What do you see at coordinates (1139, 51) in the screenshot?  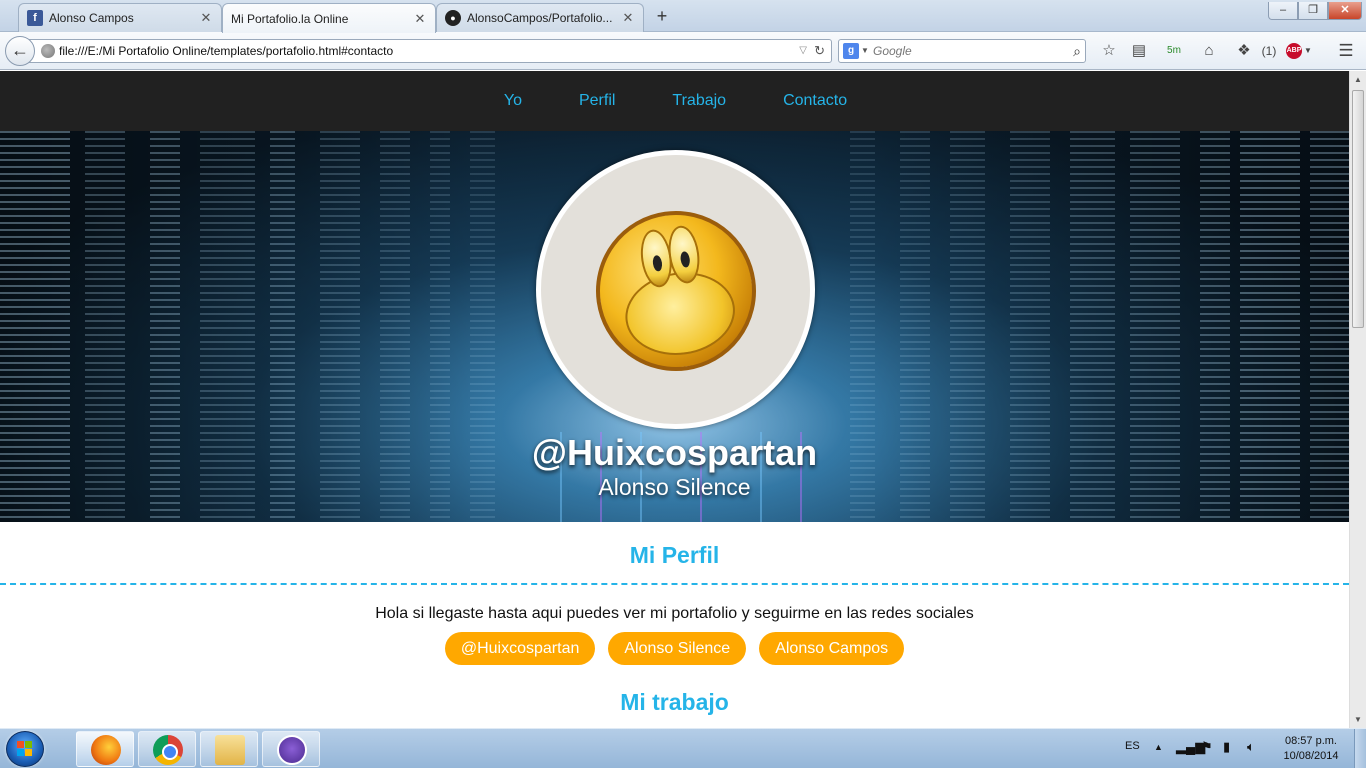 I see `bookmarks-list-icon: ▤` at bounding box center [1139, 51].